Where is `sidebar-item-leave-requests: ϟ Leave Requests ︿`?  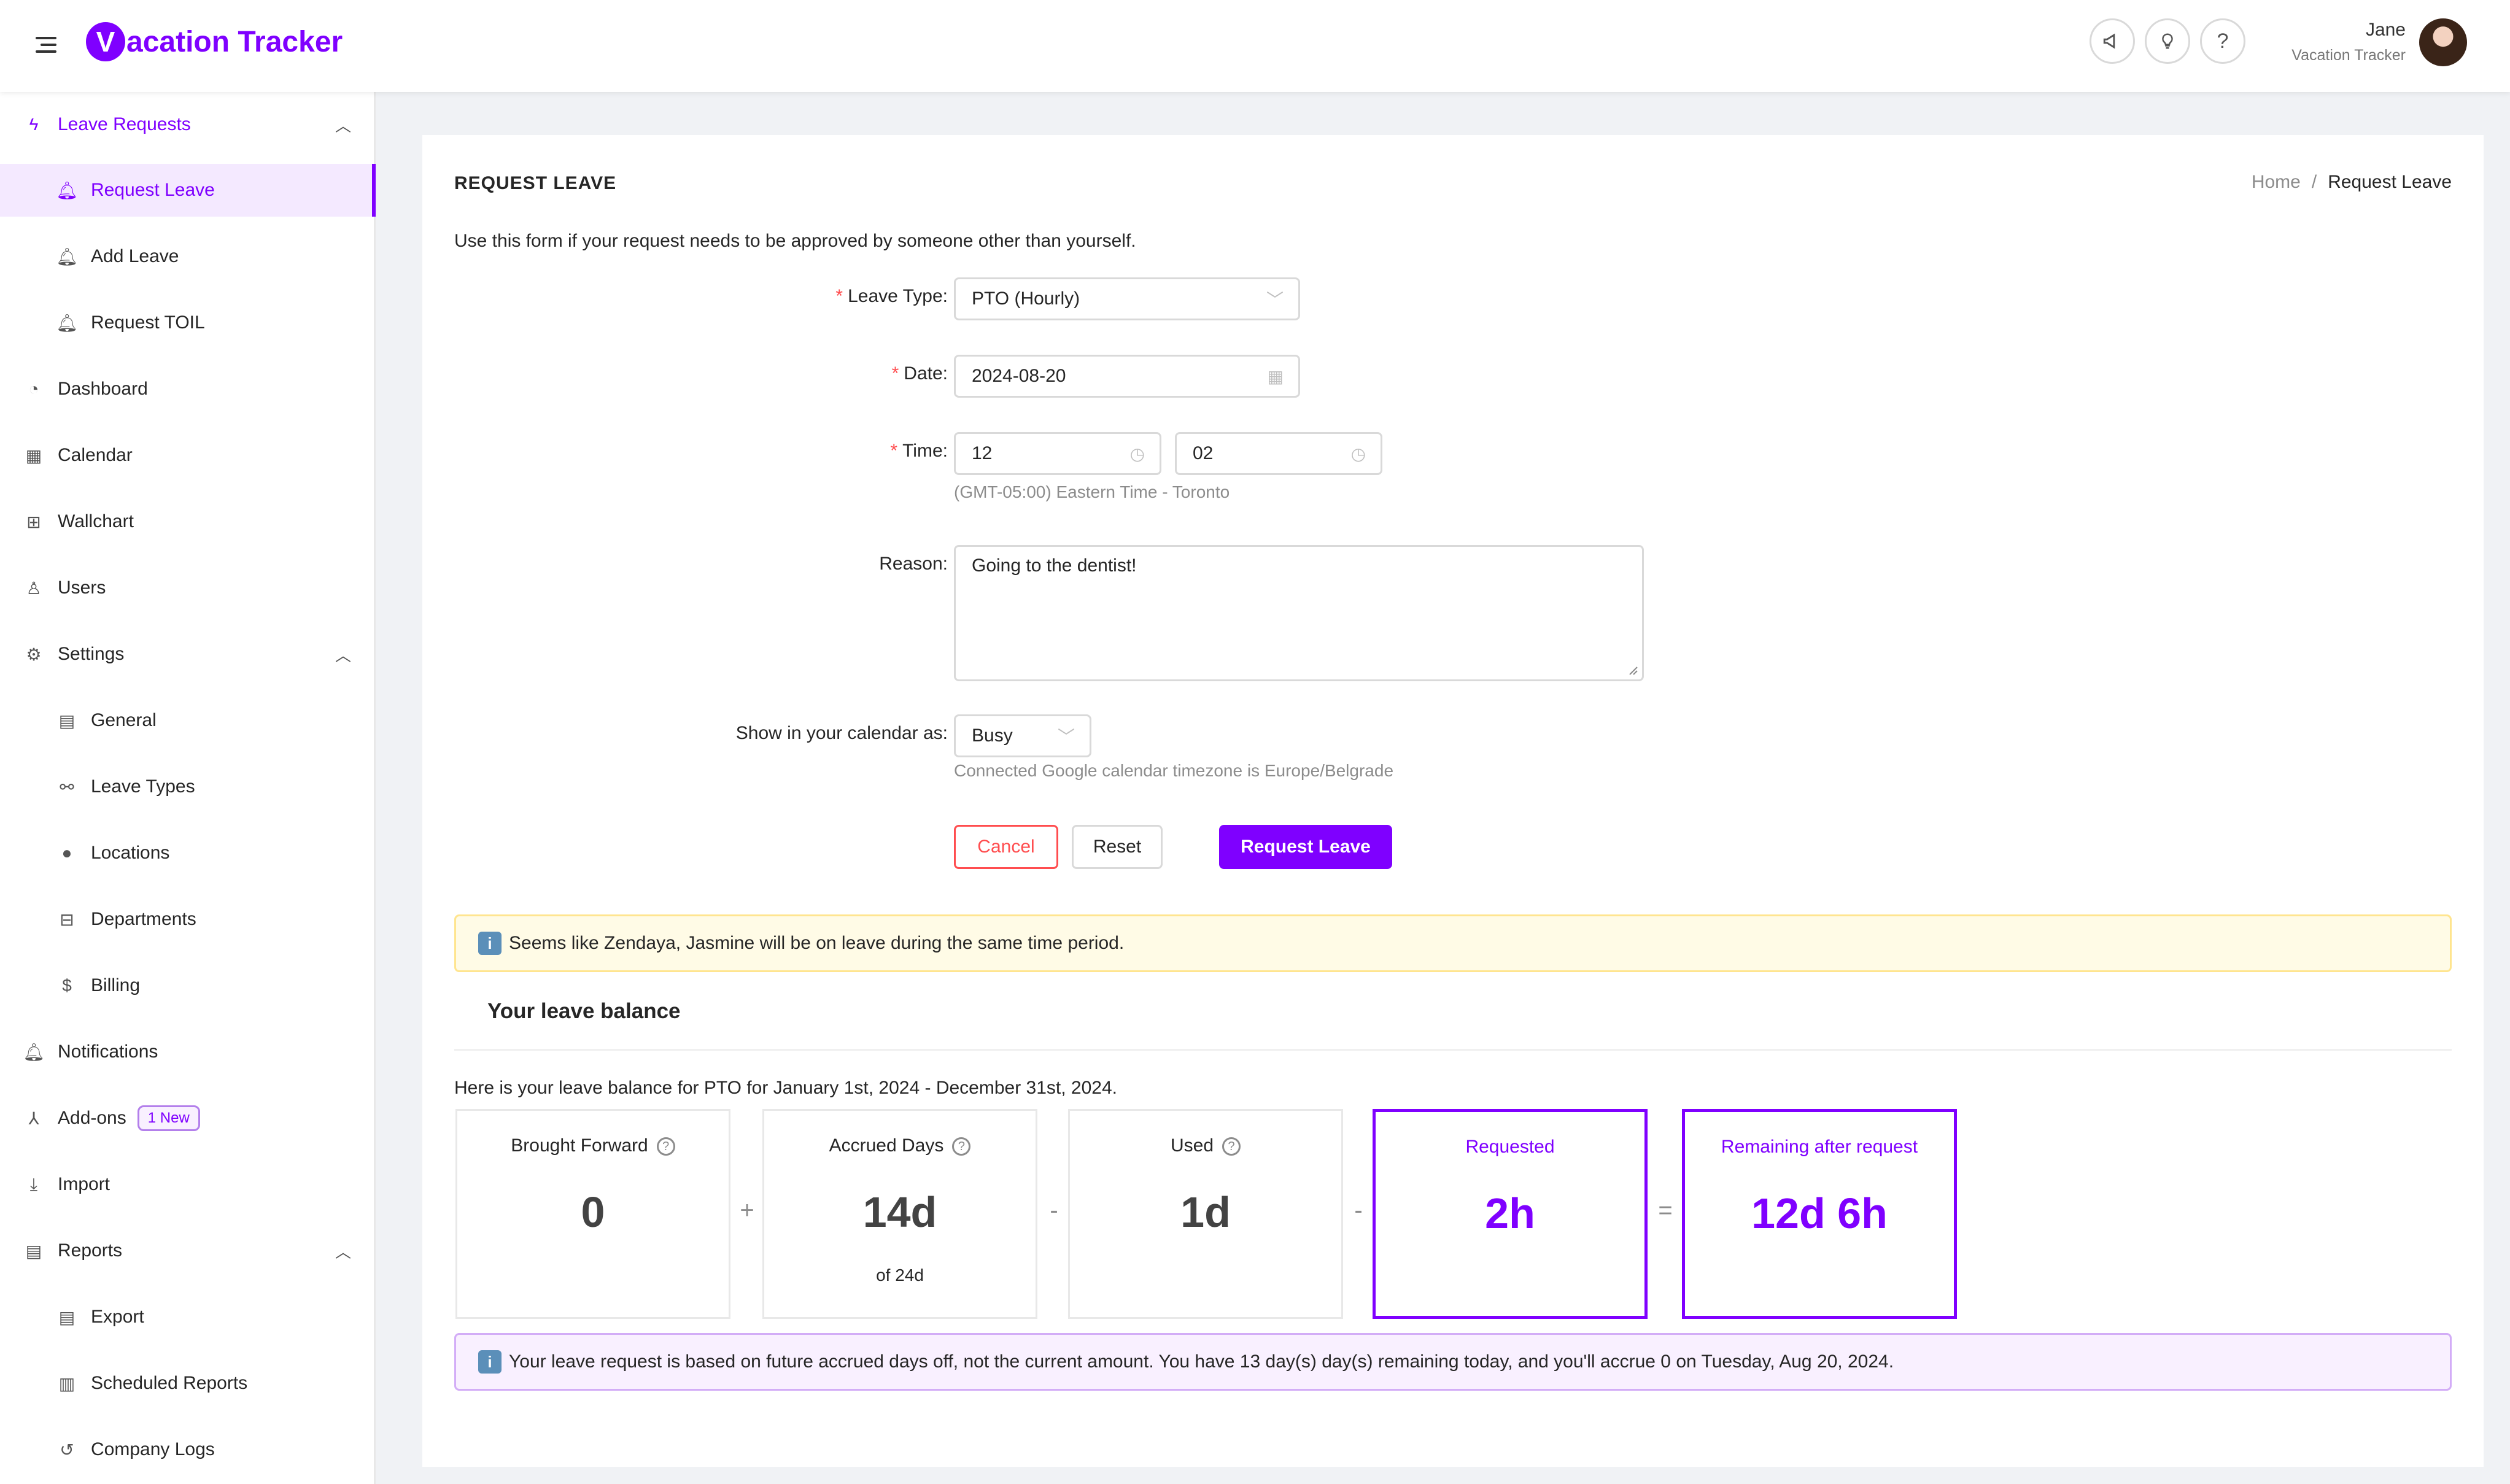 sidebar-item-leave-requests: ϟ Leave Requests ︿ is located at coordinates (188, 124).